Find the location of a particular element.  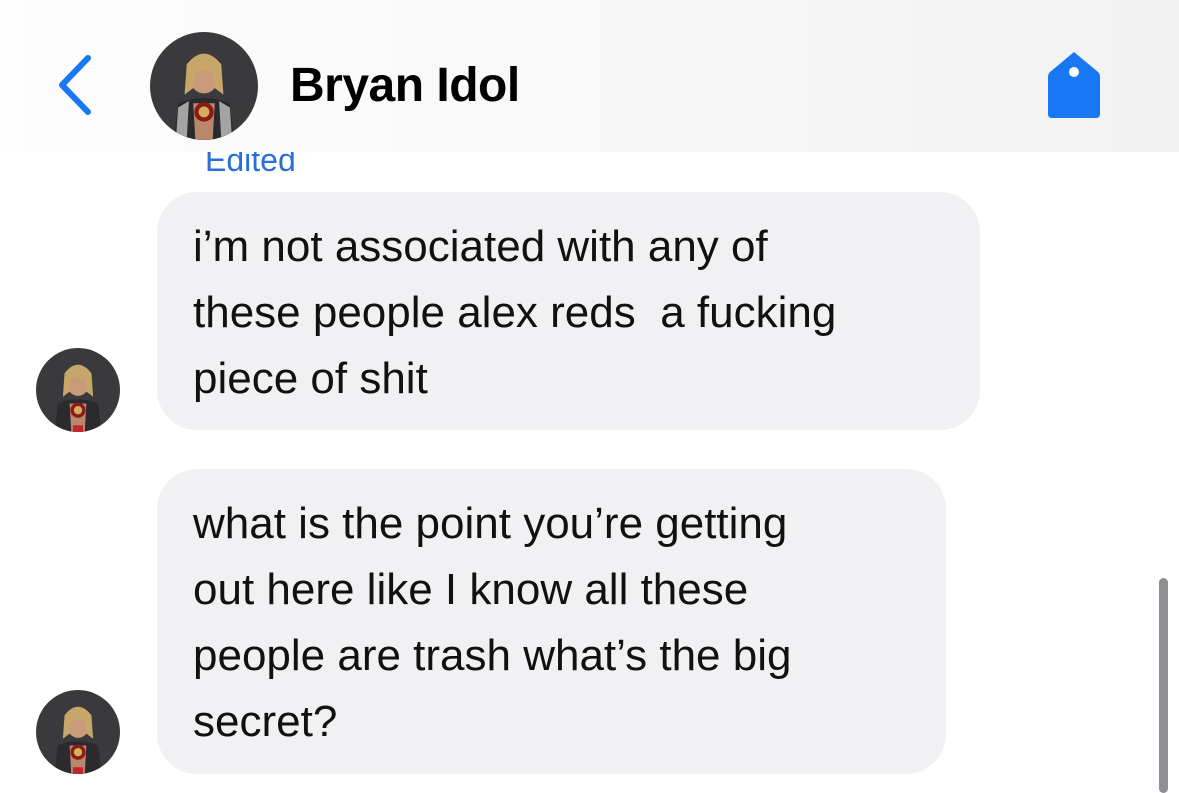

tag-button is located at coordinates (1074, 85).